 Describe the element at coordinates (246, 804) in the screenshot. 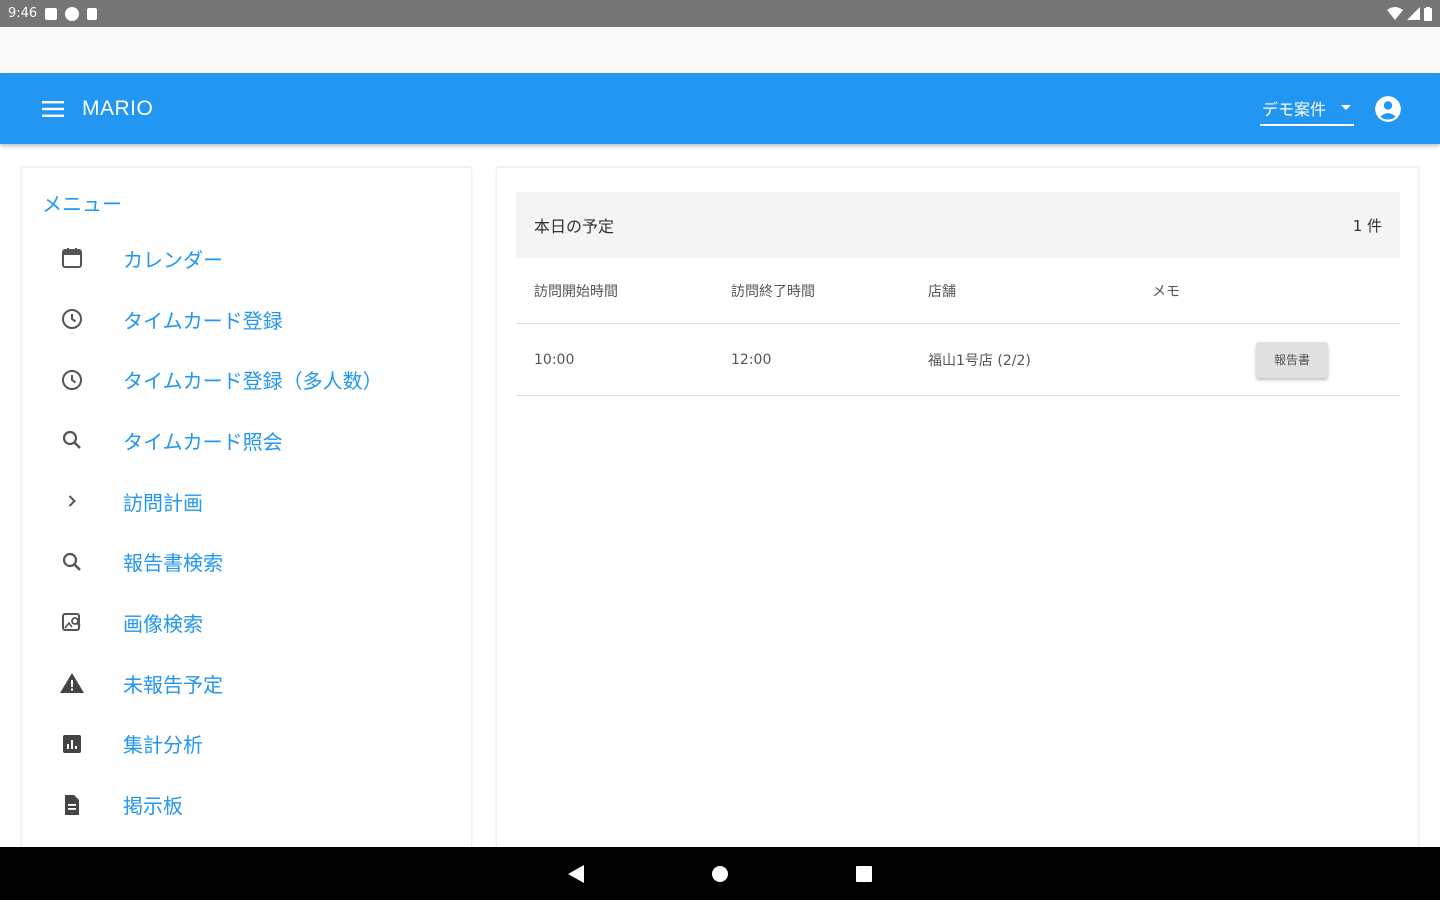

I see `menu-item-bulletin-board: 掲示板` at that location.